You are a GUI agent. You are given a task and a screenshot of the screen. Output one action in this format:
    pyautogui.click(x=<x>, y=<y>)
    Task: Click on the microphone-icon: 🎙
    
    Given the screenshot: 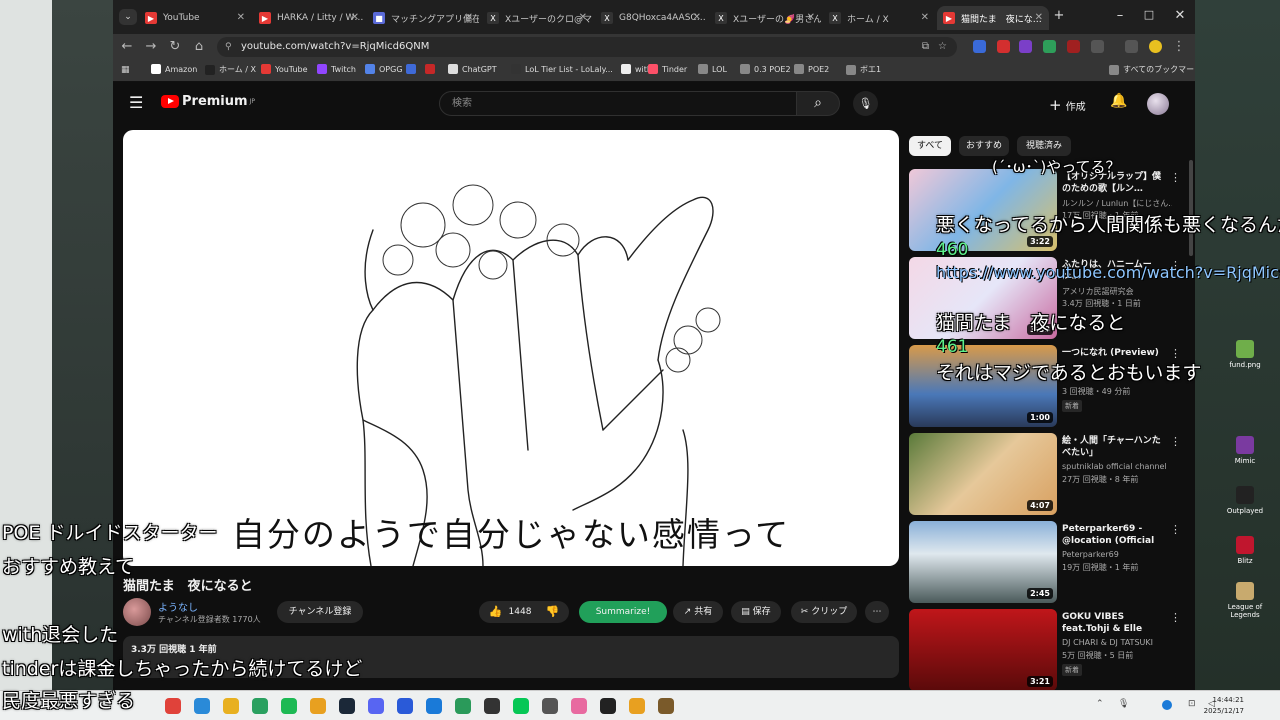 What is the action you would take?
    pyautogui.click(x=1123, y=704)
    